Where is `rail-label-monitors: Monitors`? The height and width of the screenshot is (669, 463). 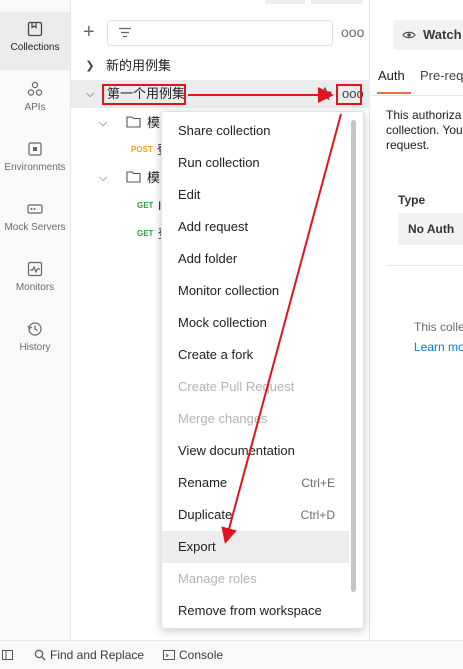 rail-label-monitors: Monitors is located at coordinates (35, 287).